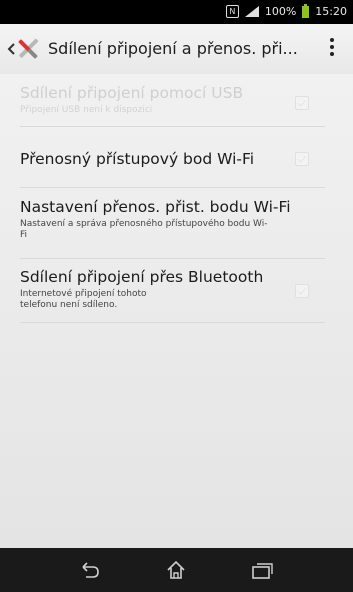 The width and height of the screenshot is (353, 592). What do you see at coordinates (302, 291) in the screenshot?
I see `bluetooth-tethering-checkbox` at bounding box center [302, 291].